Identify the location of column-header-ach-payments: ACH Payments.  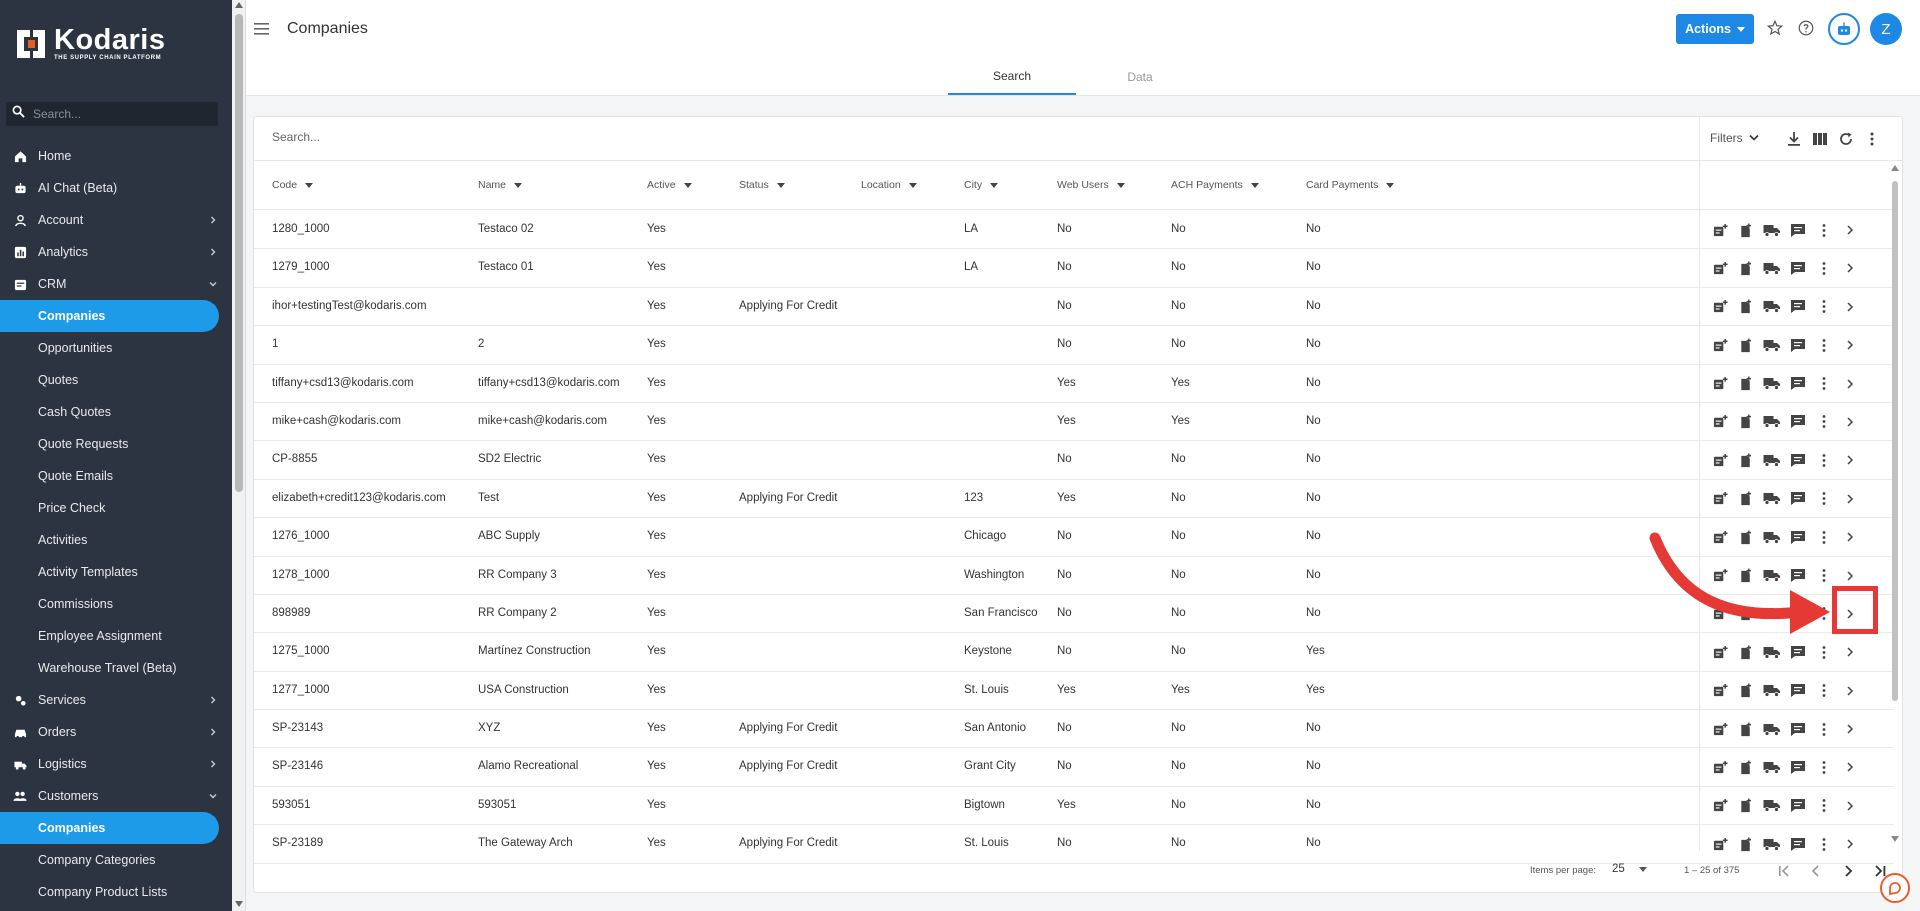
(1215, 185).